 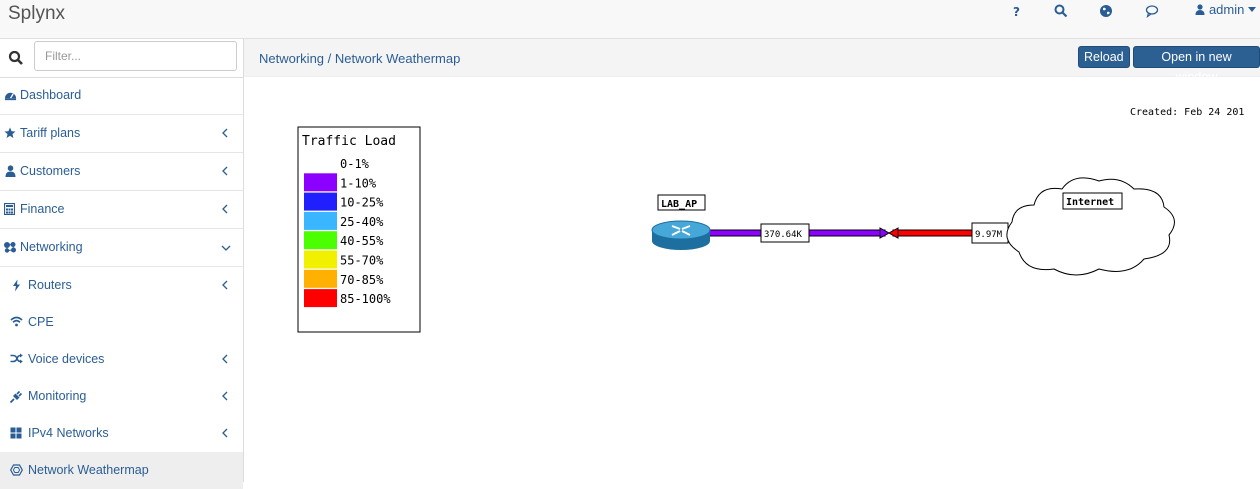 I want to click on node-internet: Internet, so click(x=1090, y=226).